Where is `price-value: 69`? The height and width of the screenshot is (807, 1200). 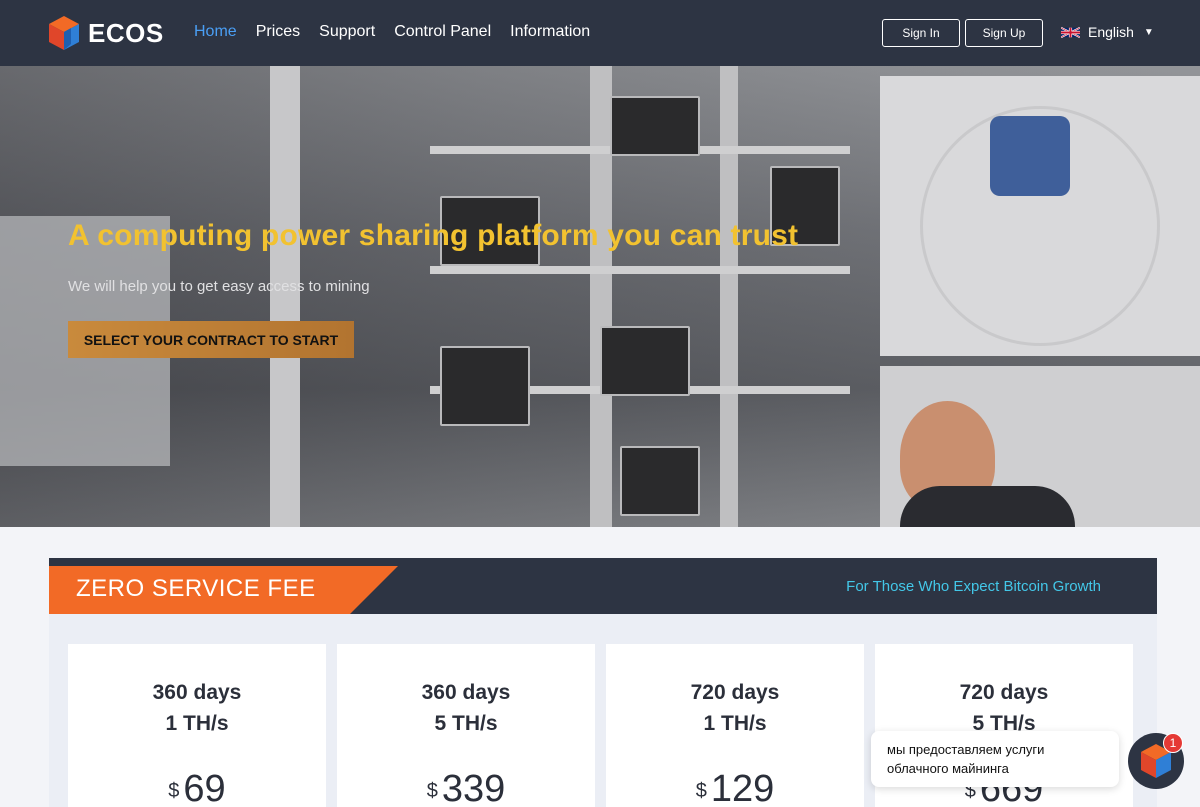
price-value: 69 is located at coordinates (204, 787).